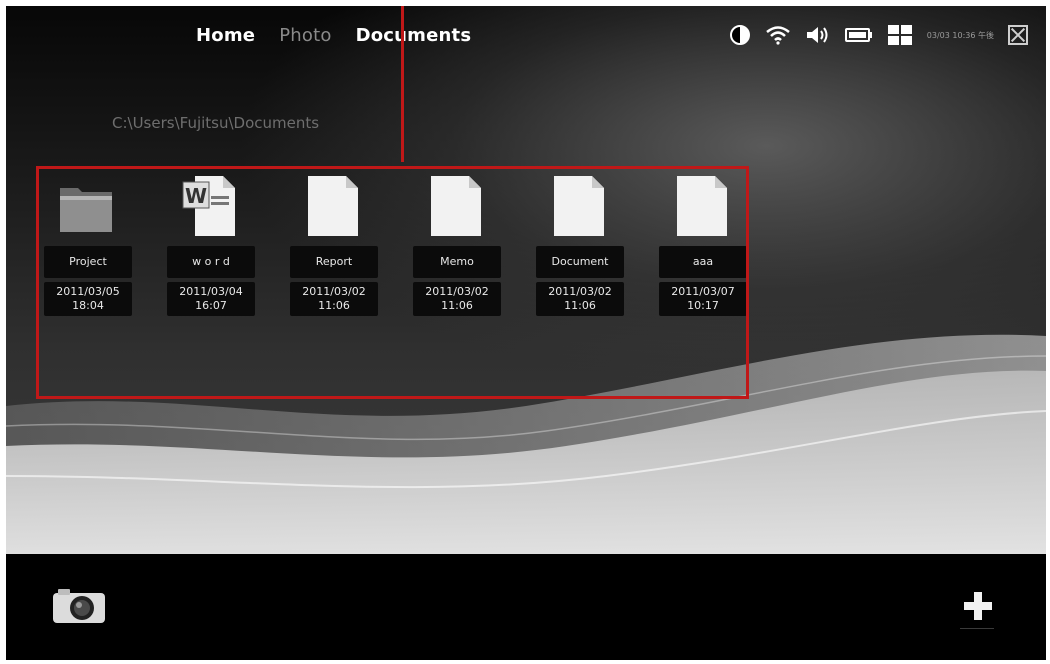  I want to click on camera-icon, so click(79, 606).